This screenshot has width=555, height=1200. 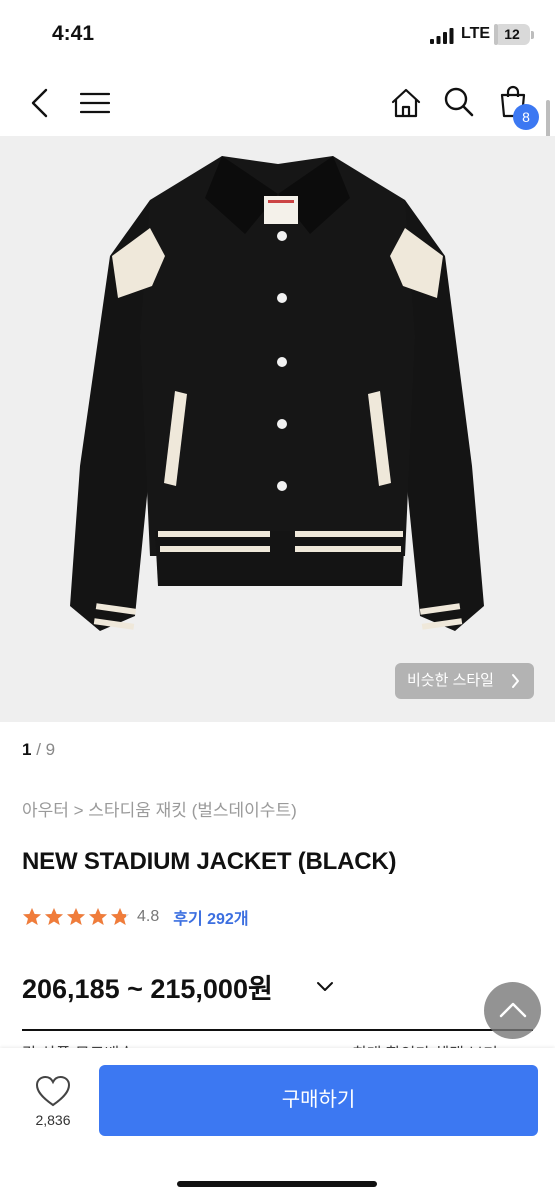 I want to click on scroll-to-top-button, so click(x=512, y=1010).